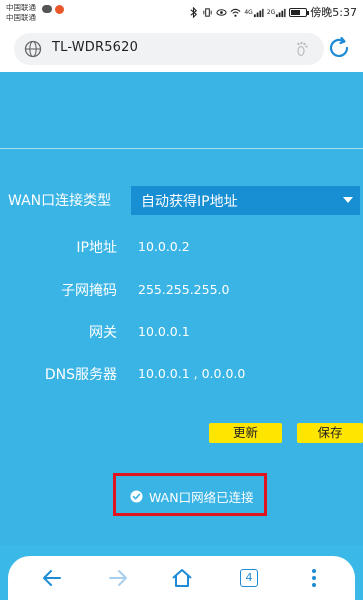 This screenshot has width=363, height=600. I want to click on signal-2-label: 2G, so click(271, 12).